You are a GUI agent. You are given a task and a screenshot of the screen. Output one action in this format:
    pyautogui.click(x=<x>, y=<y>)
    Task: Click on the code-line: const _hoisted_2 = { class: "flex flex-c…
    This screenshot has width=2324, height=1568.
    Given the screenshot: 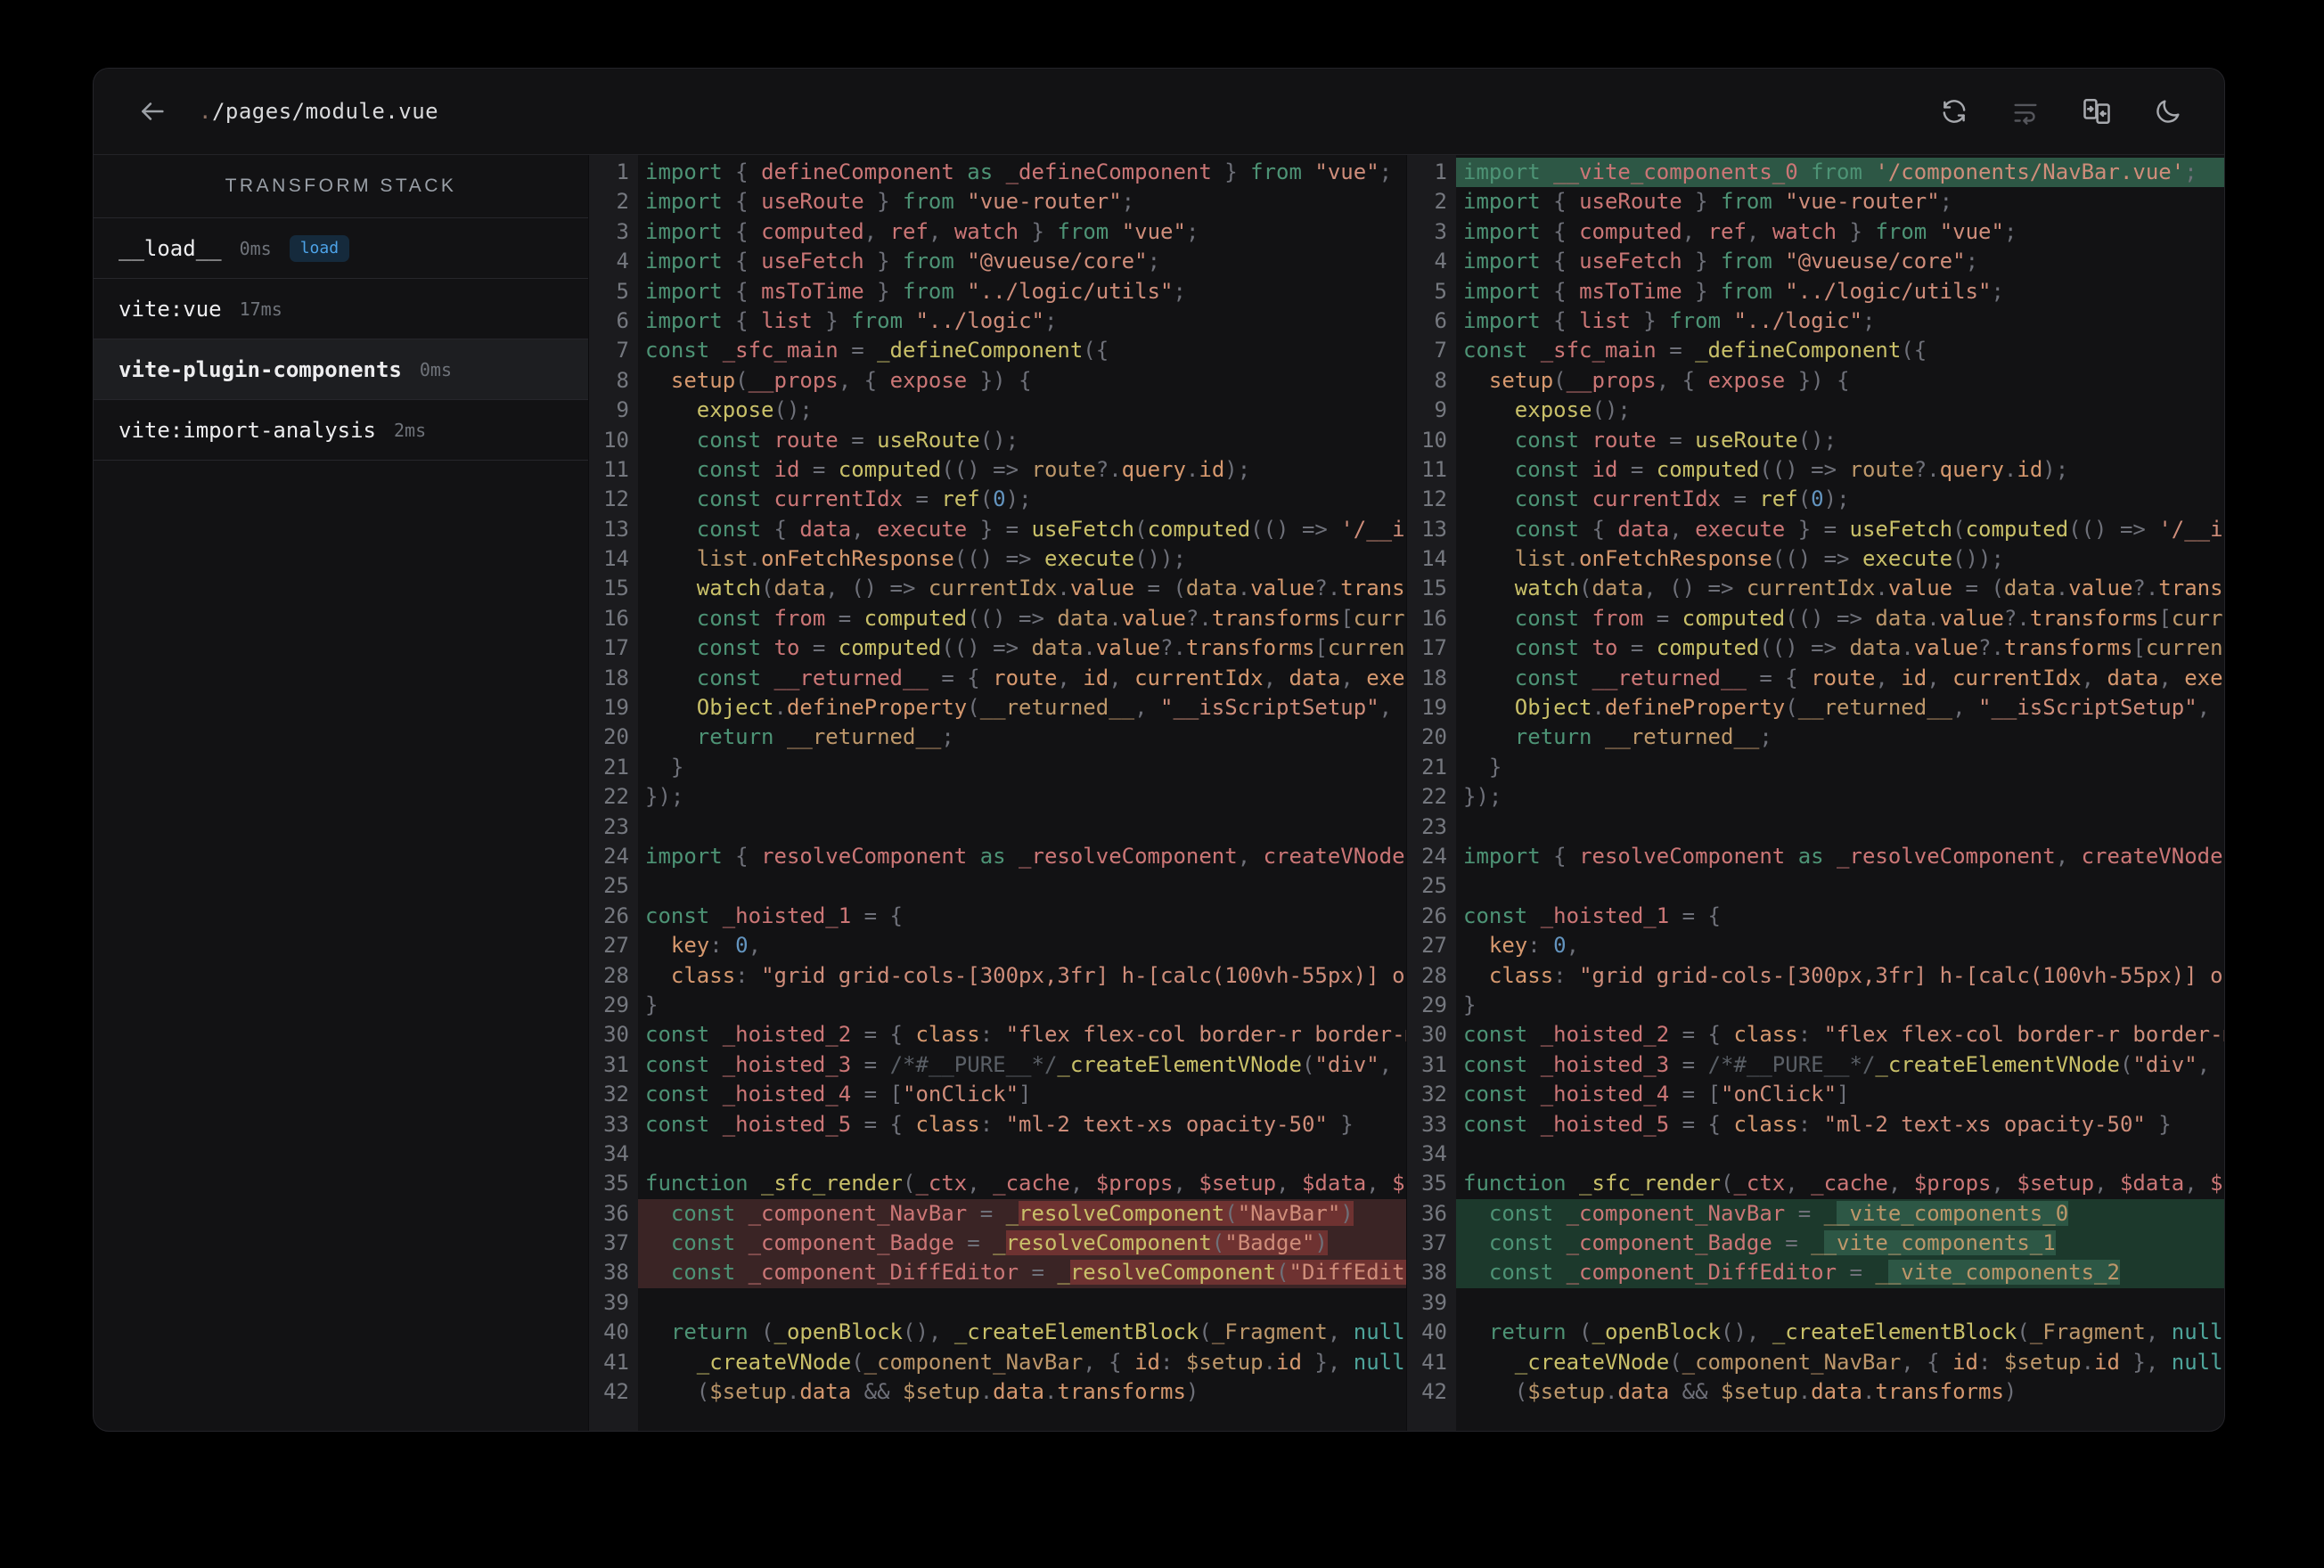 What is the action you would take?
    pyautogui.click(x=1025, y=1035)
    